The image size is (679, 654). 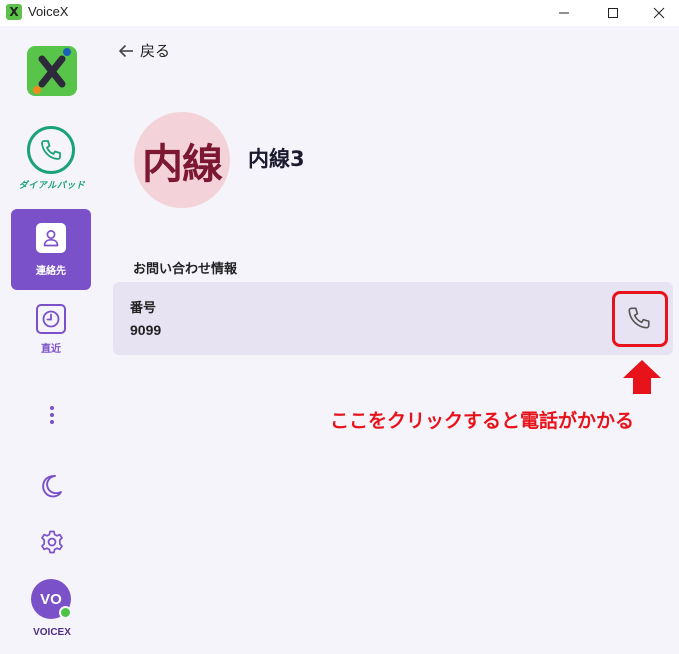 I want to click on nav-dialpad: ダイアルパッド, so click(x=52, y=158).